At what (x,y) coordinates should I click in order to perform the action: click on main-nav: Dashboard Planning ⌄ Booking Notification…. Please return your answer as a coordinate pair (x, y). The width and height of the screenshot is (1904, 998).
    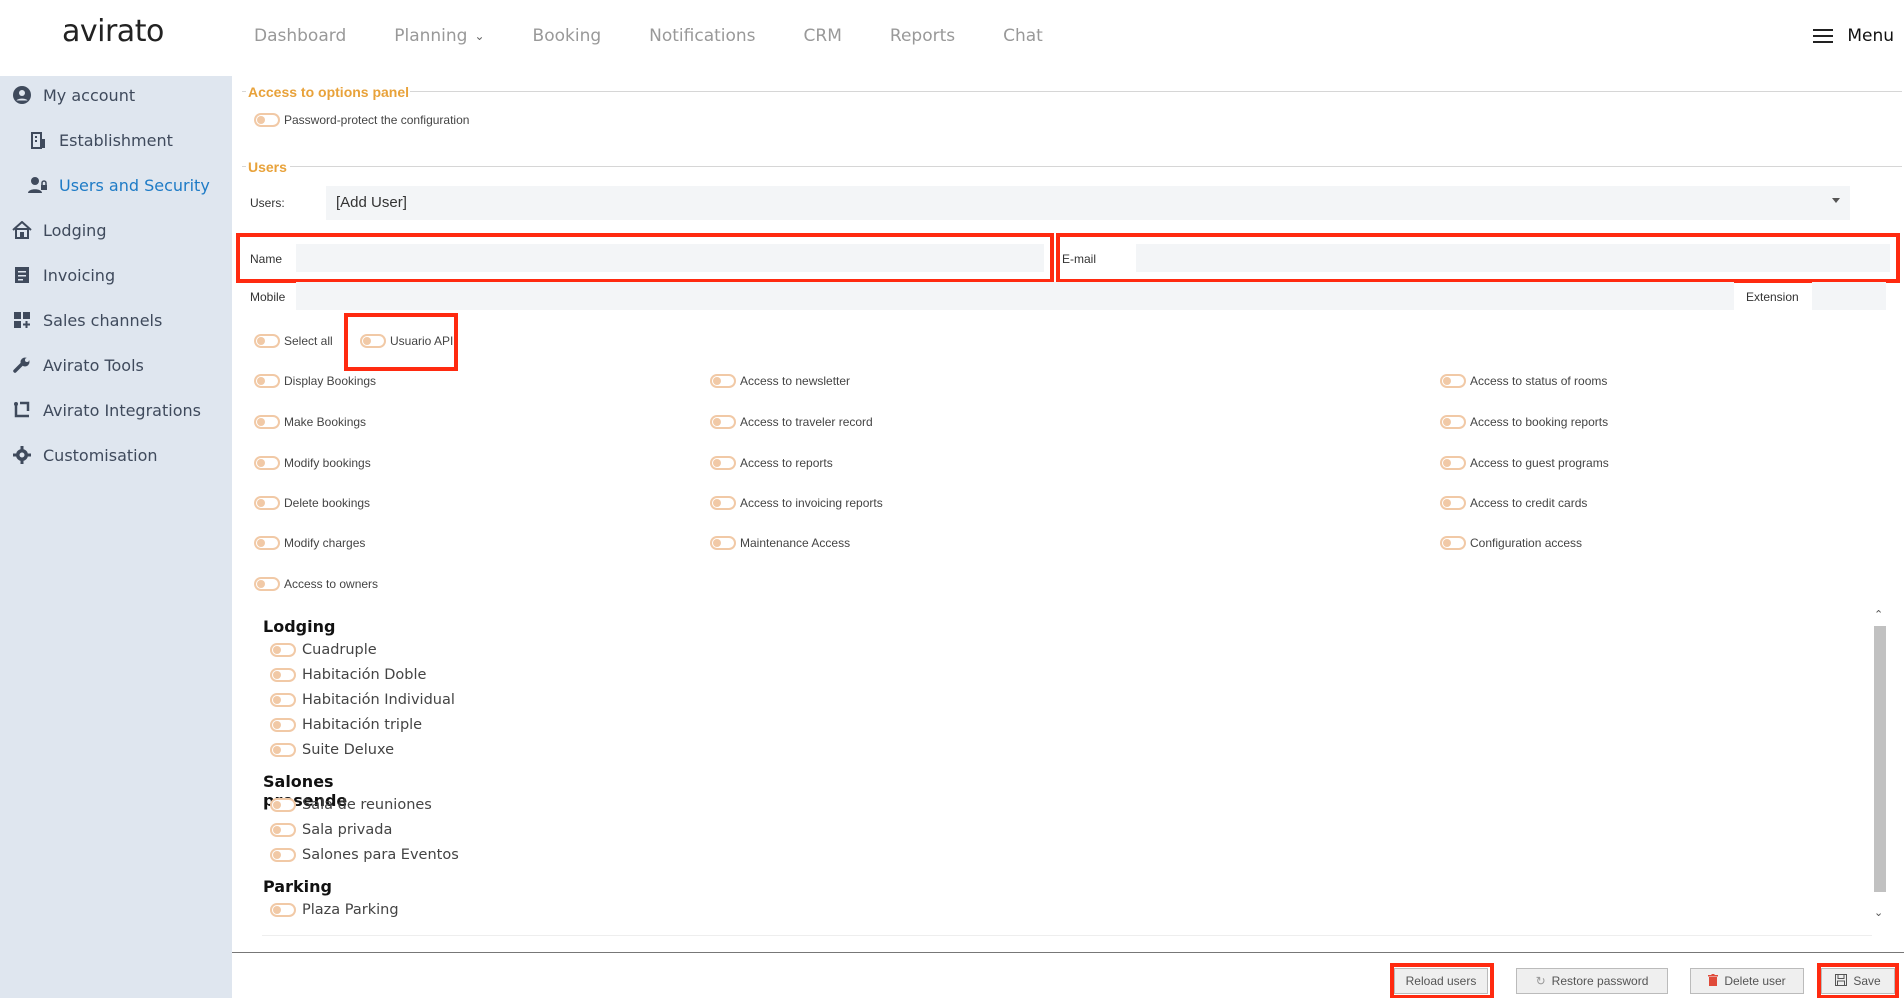
    Looking at the image, I should click on (672, 36).